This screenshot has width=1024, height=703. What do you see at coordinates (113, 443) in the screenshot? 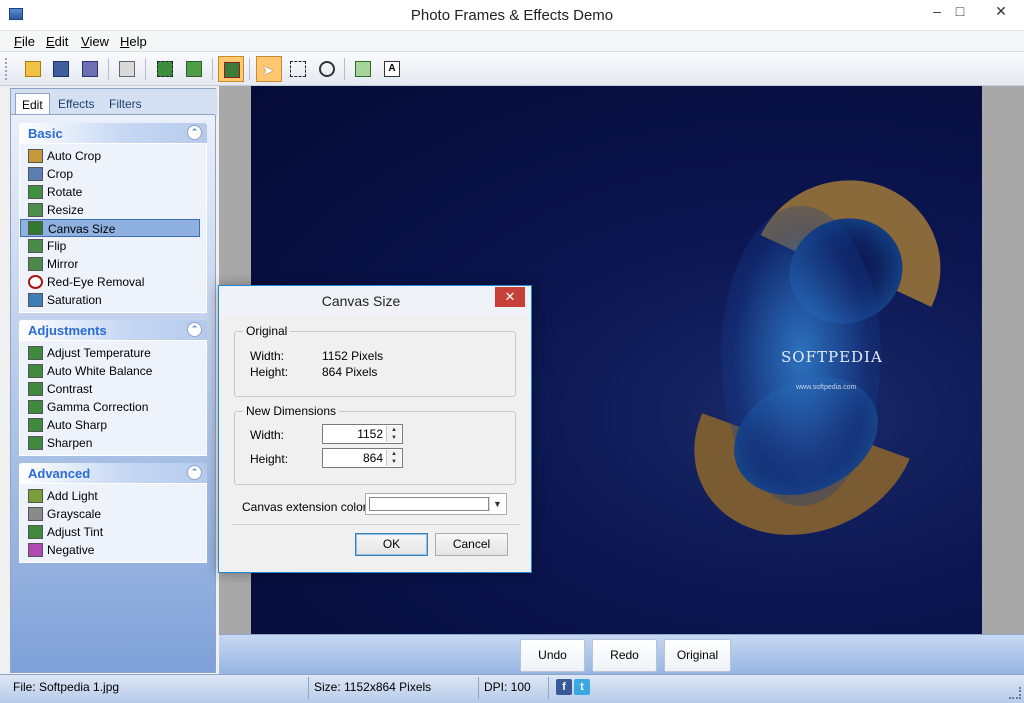
I see `item-sharpen: Sharpen` at bounding box center [113, 443].